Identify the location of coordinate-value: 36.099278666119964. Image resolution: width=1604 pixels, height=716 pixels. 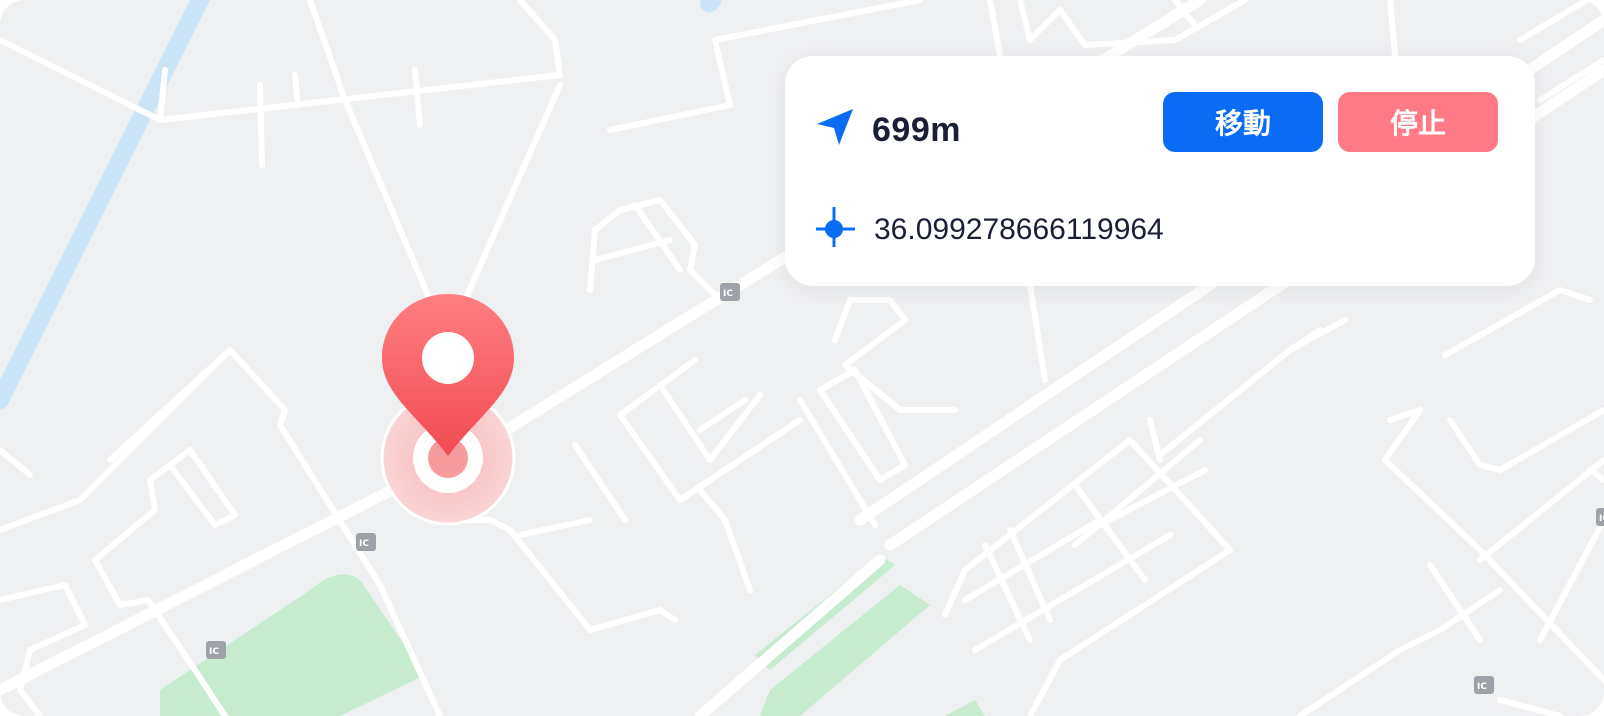
(1019, 229).